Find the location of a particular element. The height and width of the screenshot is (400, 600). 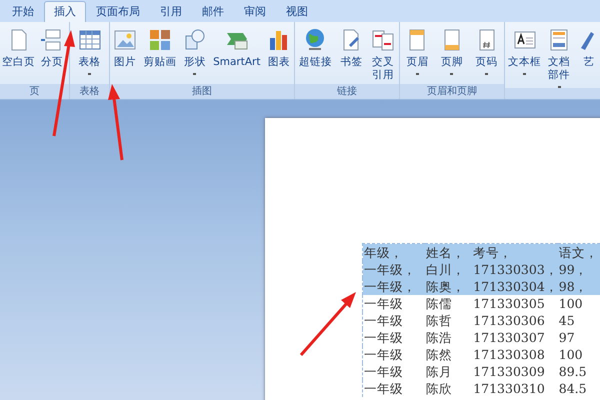

ribbon-button: 文本框 is located at coordinates (524, 58).